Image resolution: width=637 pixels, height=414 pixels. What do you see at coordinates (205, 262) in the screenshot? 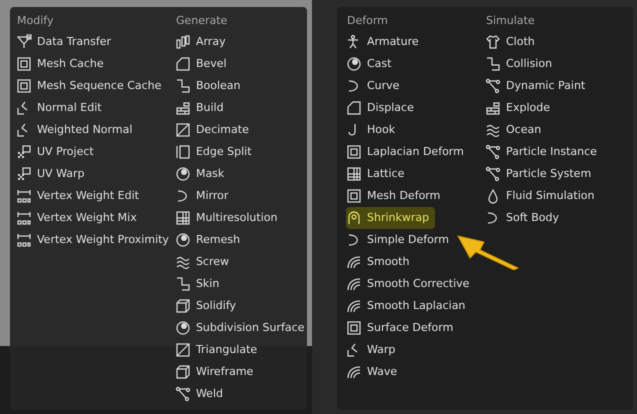
I see `menu-item: Screw` at bounding box center [205, 262].